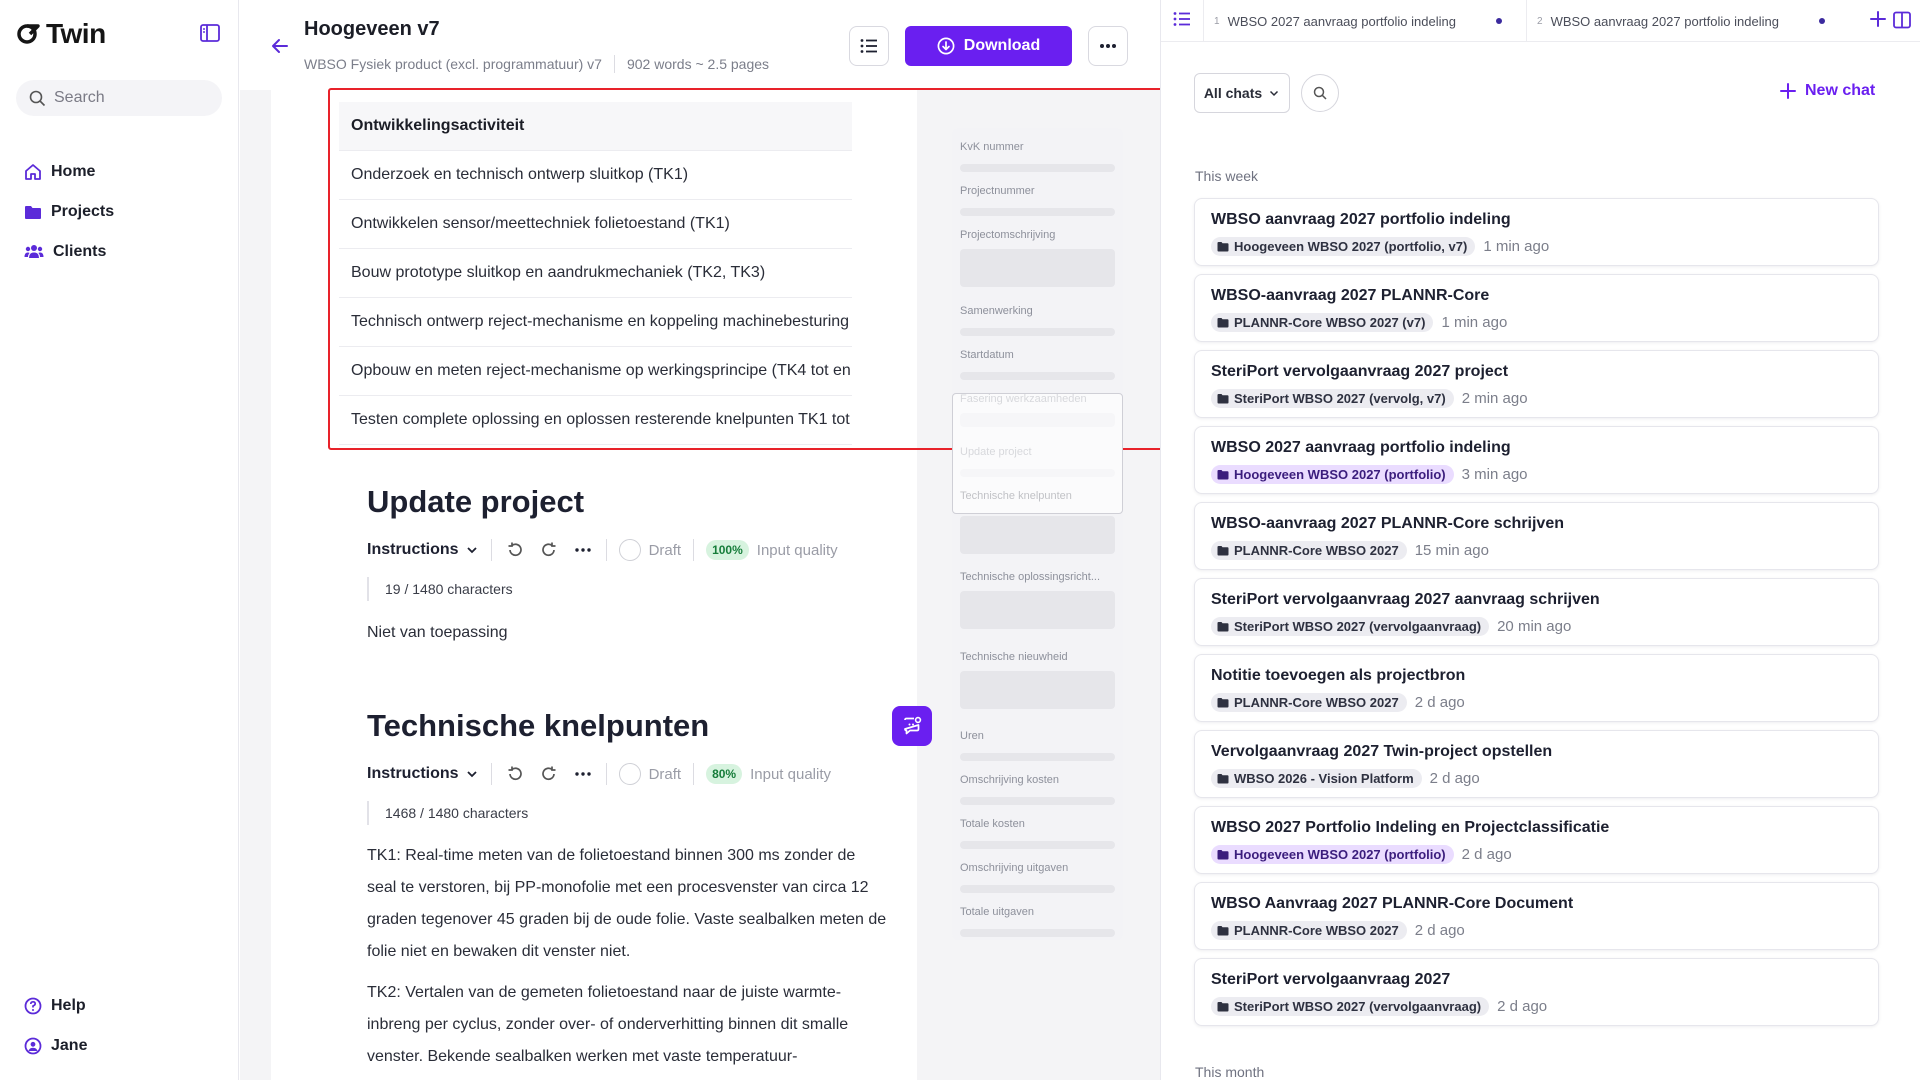  Describe the element at coordinates (69, 252) in the screenshot. I see `nav-item-clients: Clients` at that location.